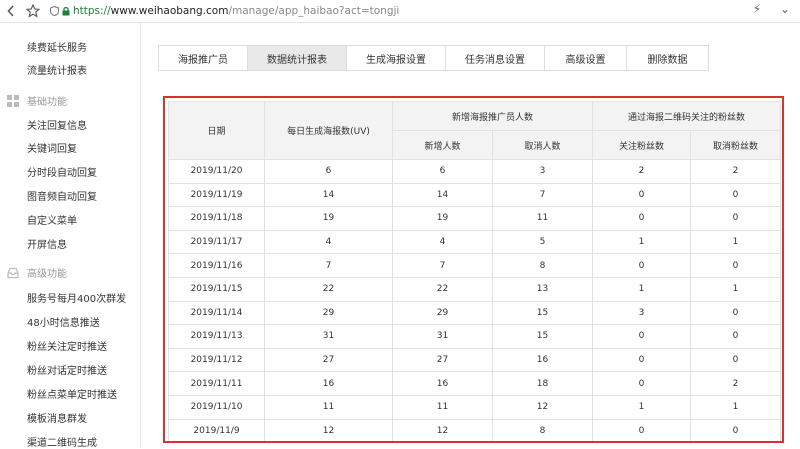  Describe the element at coordinates (314, 11) in the screenshot. I see `url-path: /manage/app_haibao?act=tongji` at that location.